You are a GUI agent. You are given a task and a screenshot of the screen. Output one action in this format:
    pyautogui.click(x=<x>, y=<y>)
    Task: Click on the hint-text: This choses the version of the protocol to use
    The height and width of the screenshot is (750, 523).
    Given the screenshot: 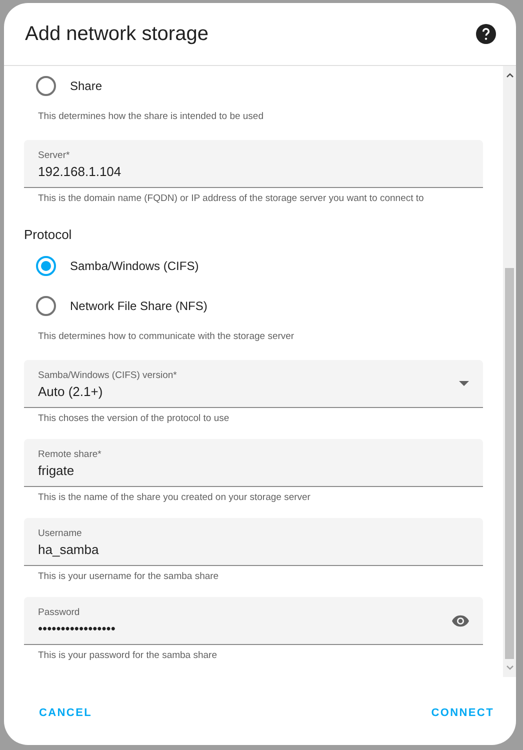 What is the action you would take?
    pyautogui.click(x=133, y=418)
    